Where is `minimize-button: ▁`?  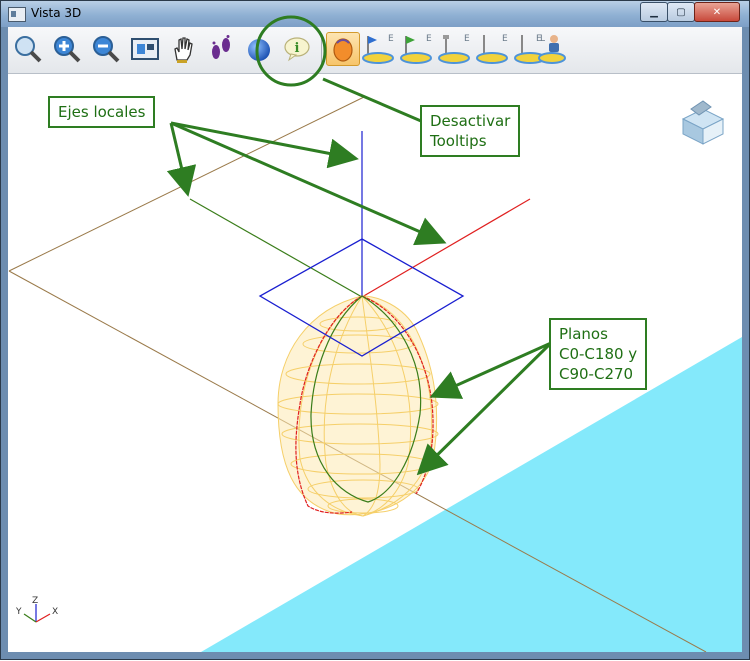
minimize-button: ▁ is located at coordinates (654, 12).